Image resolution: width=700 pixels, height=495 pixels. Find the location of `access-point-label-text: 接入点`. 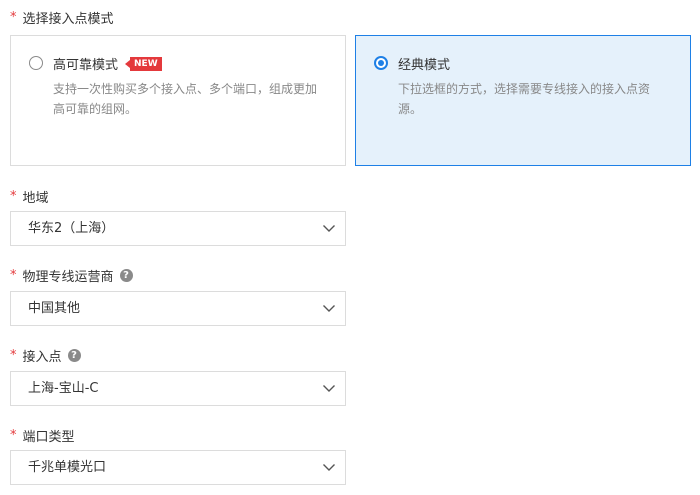

access-point-label-text: 接入点 is located at coordinates (42, 357).